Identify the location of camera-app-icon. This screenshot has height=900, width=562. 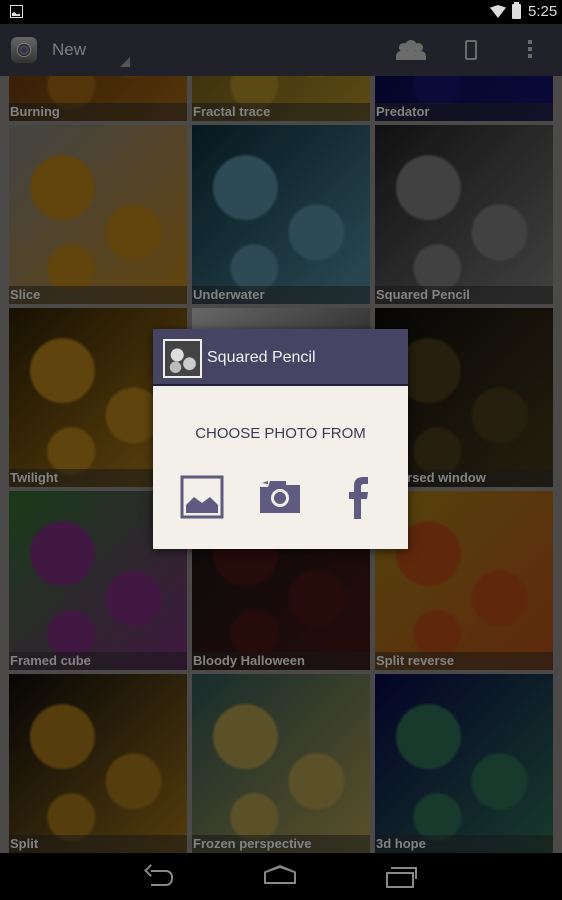
(24, 50).